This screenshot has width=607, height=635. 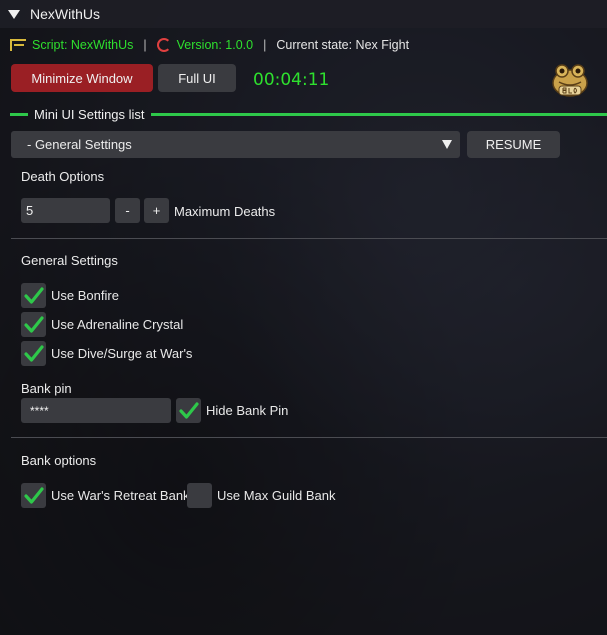 I want to click on mini-ui-settings-header: Mini UI Settings list, so click(x=308, y=114).